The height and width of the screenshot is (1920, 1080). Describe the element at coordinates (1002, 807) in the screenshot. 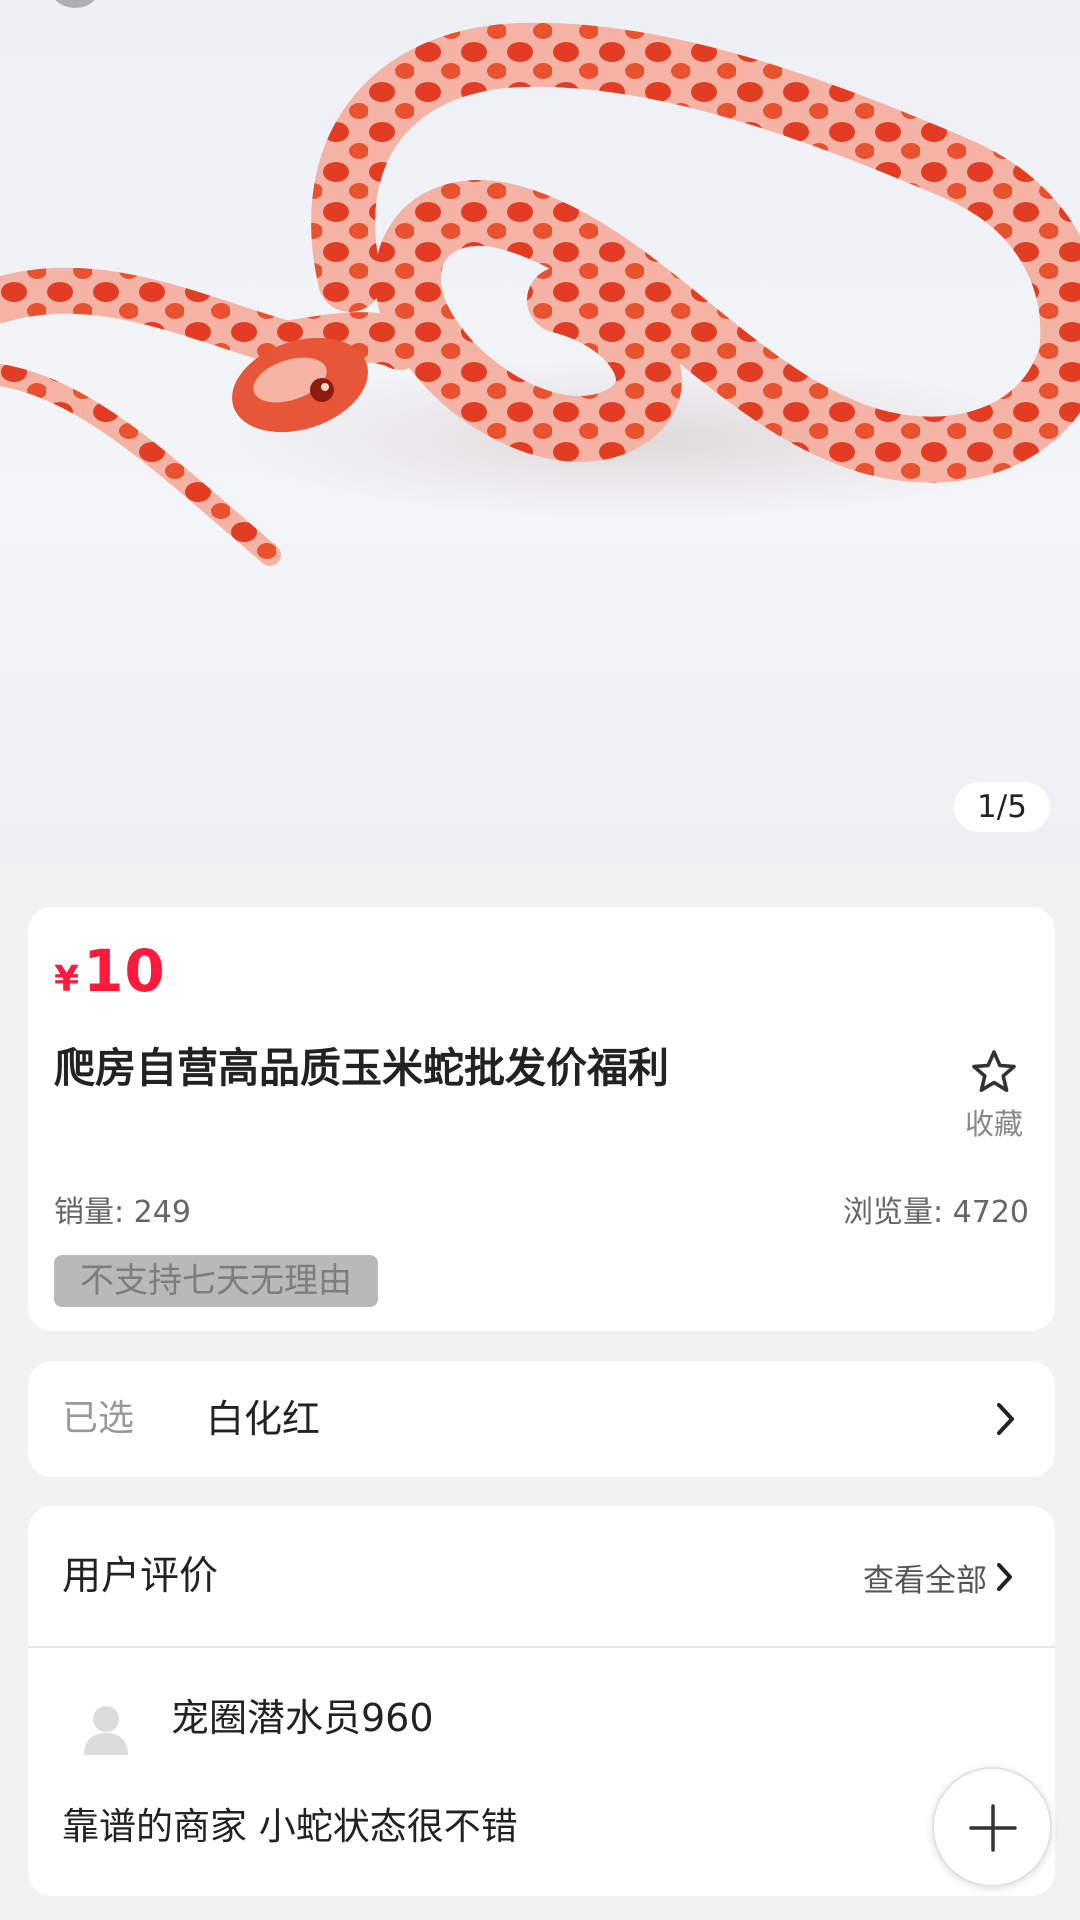

I see `image-page-counter: 1/5` at that location.